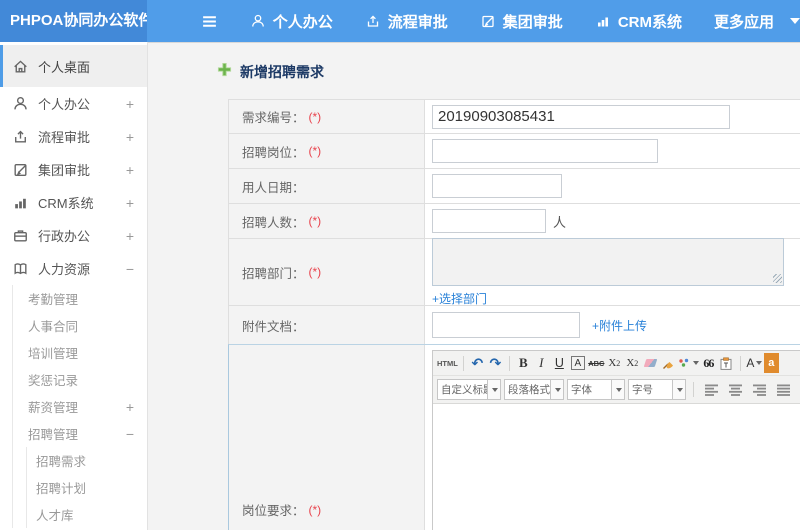  What do you see at coordinates (73, 202) in the screenshot?
I see `sidebar-item-crm: CRM系统 +` at bounding box center [73, 202].